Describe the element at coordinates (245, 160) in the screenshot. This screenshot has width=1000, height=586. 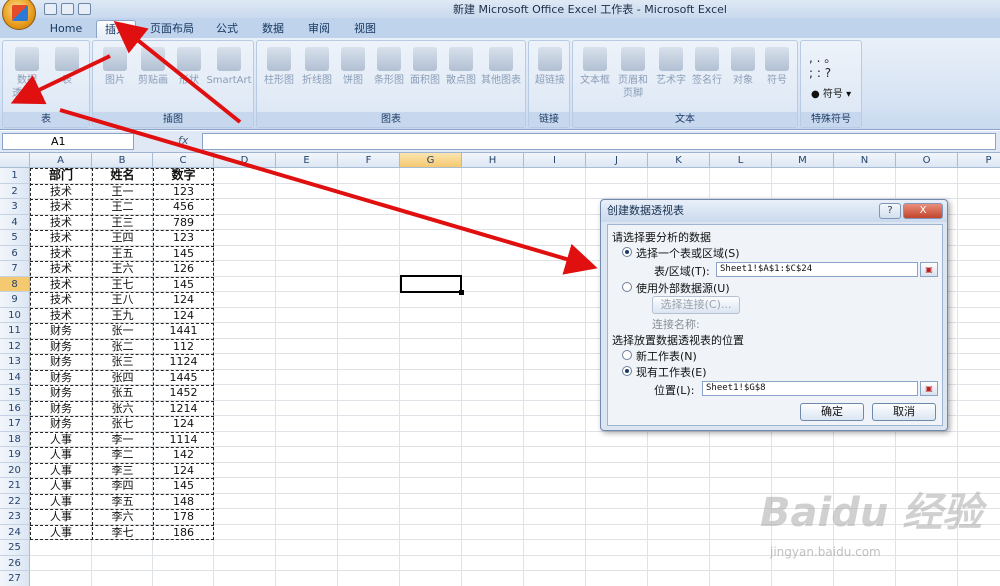
I see `column-header-D: D` at that location.